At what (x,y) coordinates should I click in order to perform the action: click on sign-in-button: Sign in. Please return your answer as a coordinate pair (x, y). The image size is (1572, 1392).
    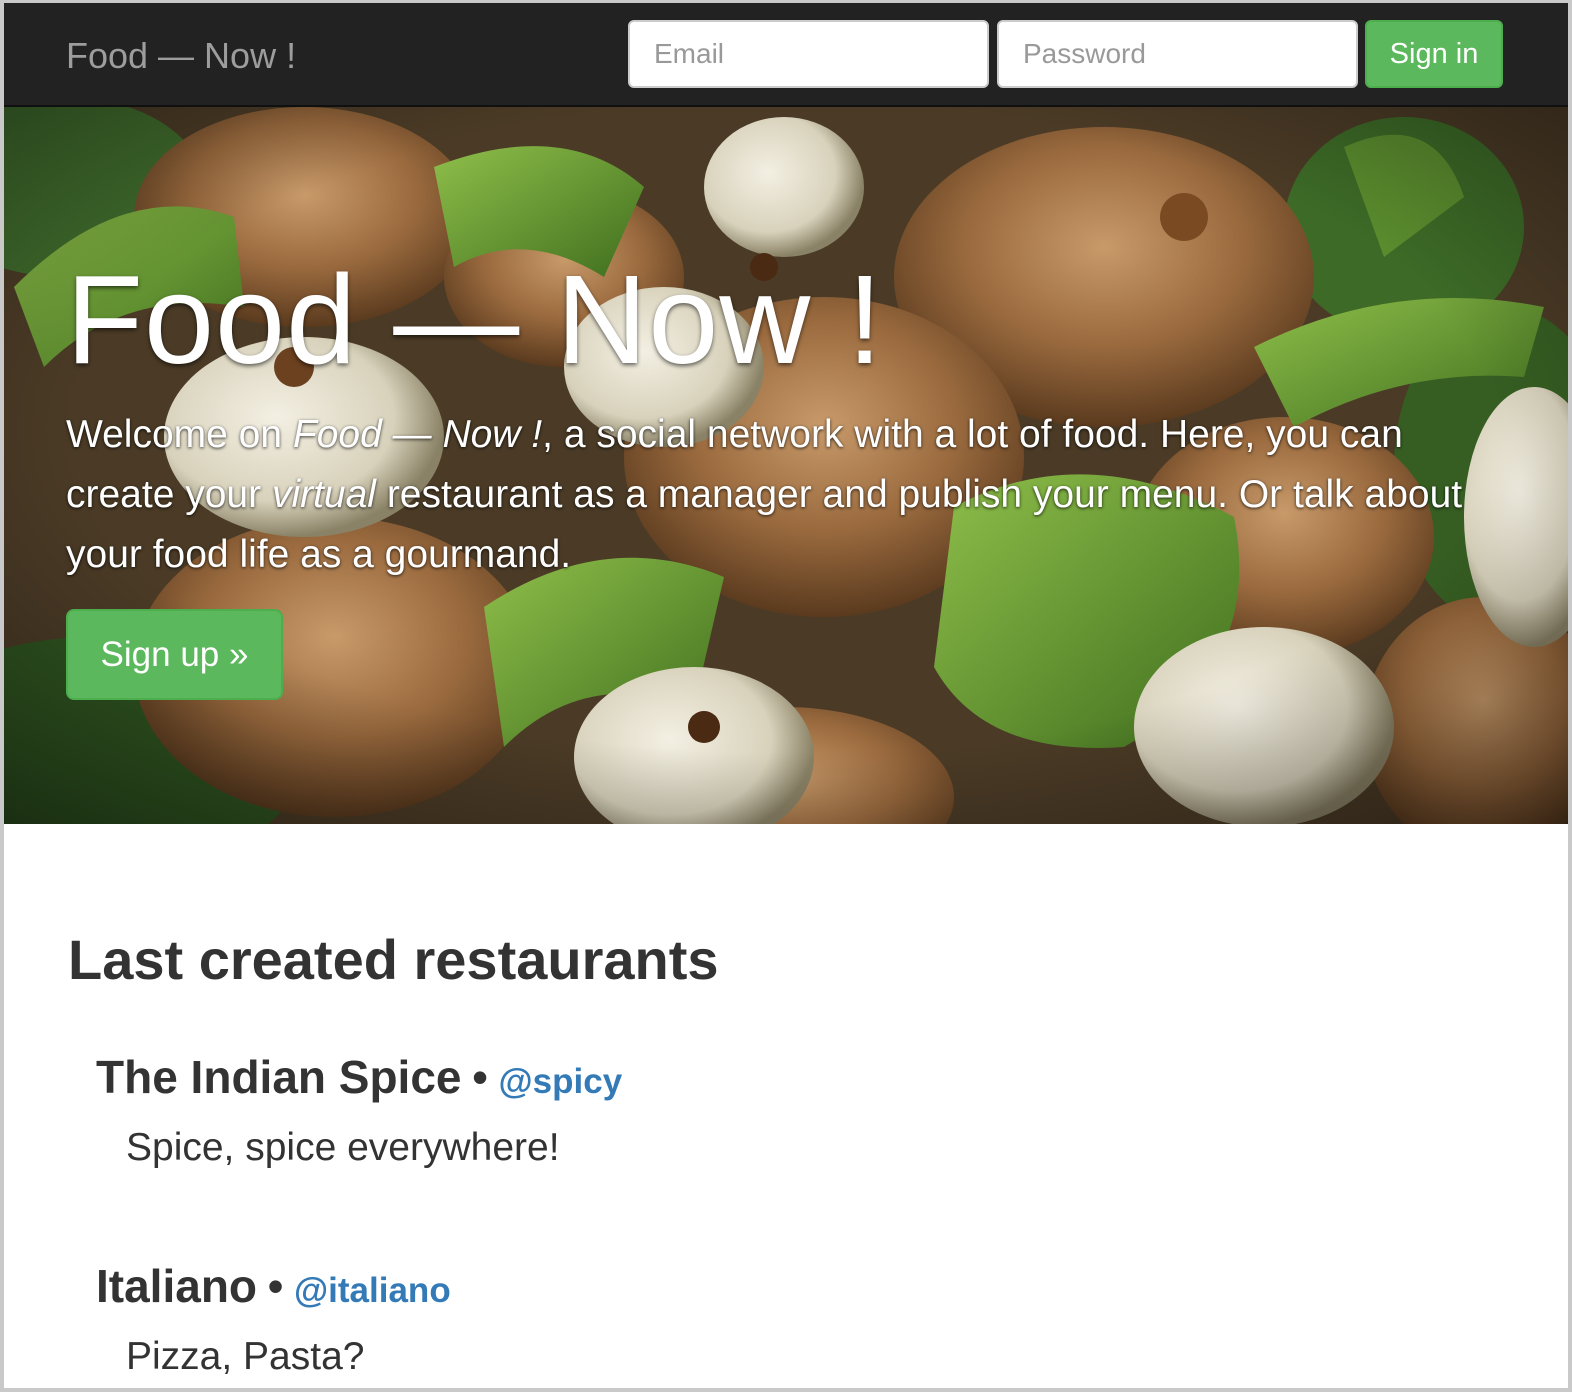
    Looking at the image, I should click on (1434, 54).